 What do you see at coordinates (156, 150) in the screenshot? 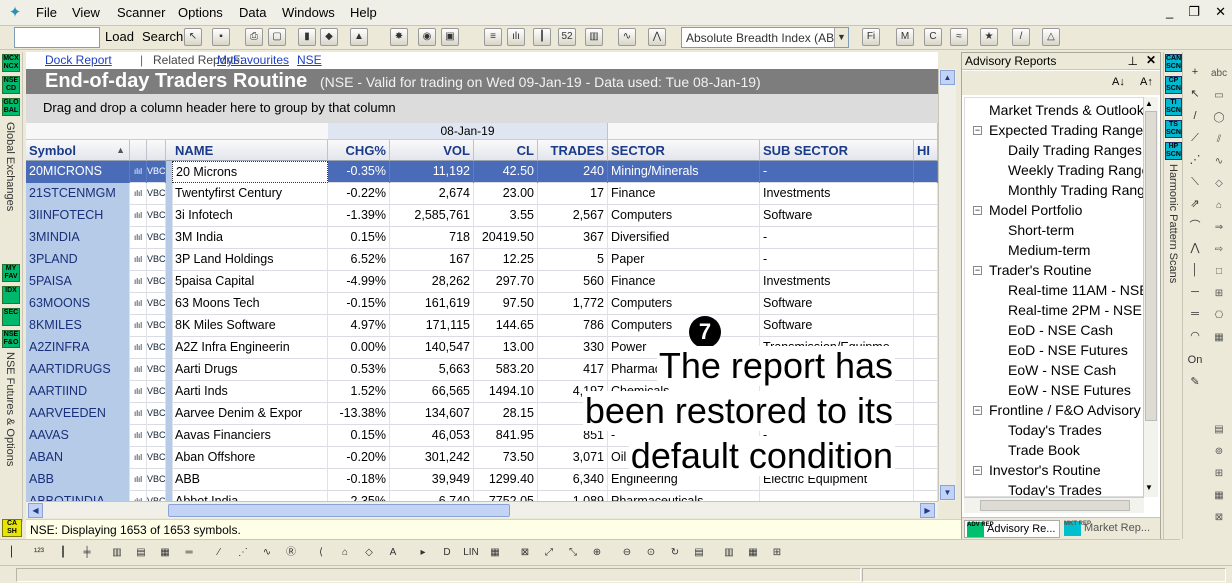
I see `column-header-vbc` at bounding box center [156, 150].